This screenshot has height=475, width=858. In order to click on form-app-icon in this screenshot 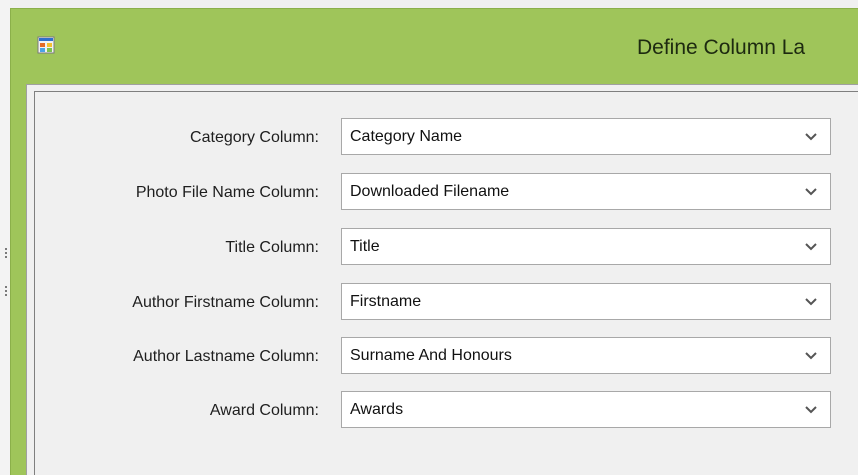, I will do `click(46, 45)`.